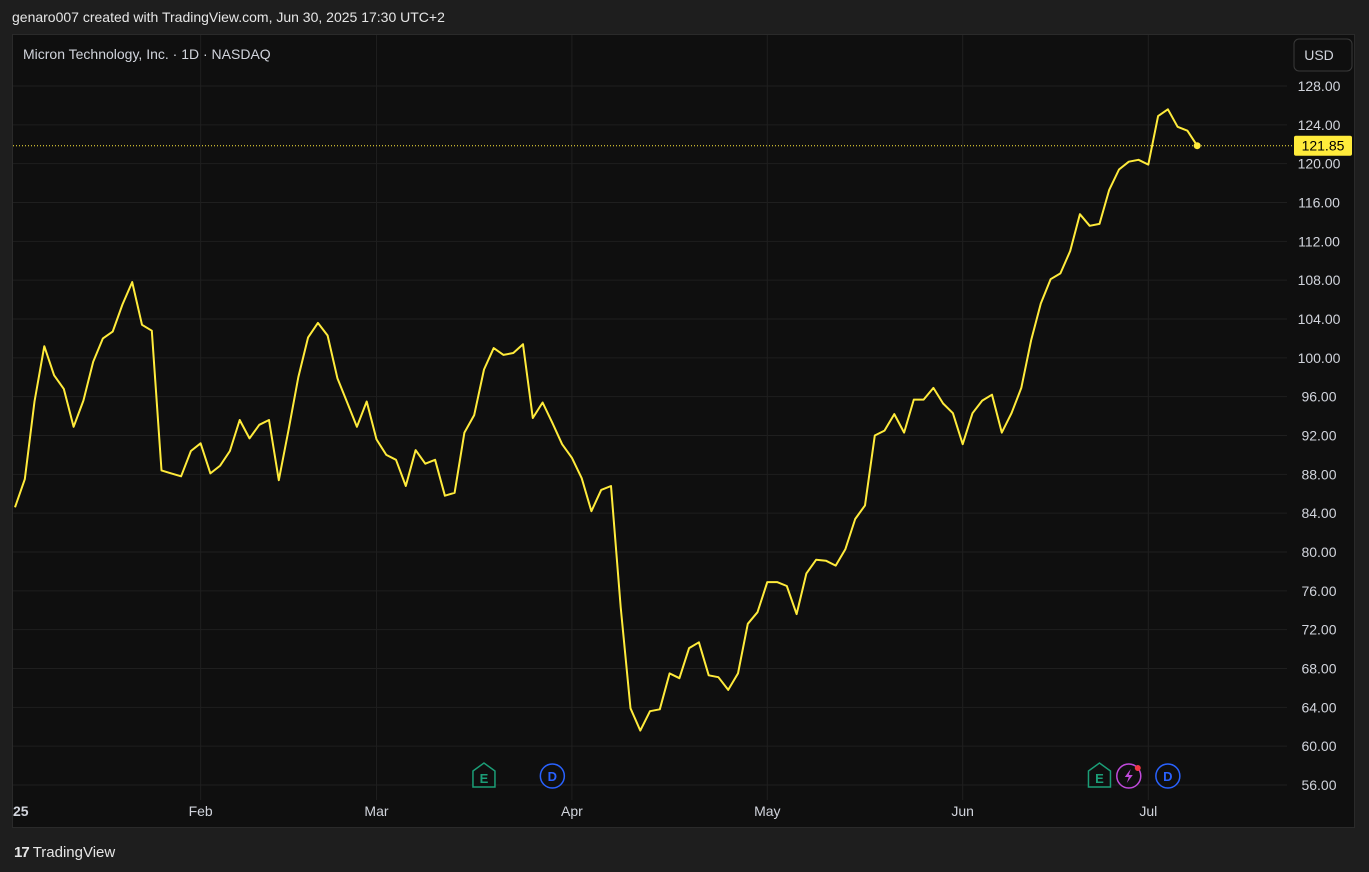  What do you see at coordinates (1197, 146) in the screenshot?
I see `last-price-dot` at bounding box center [1197, 146].